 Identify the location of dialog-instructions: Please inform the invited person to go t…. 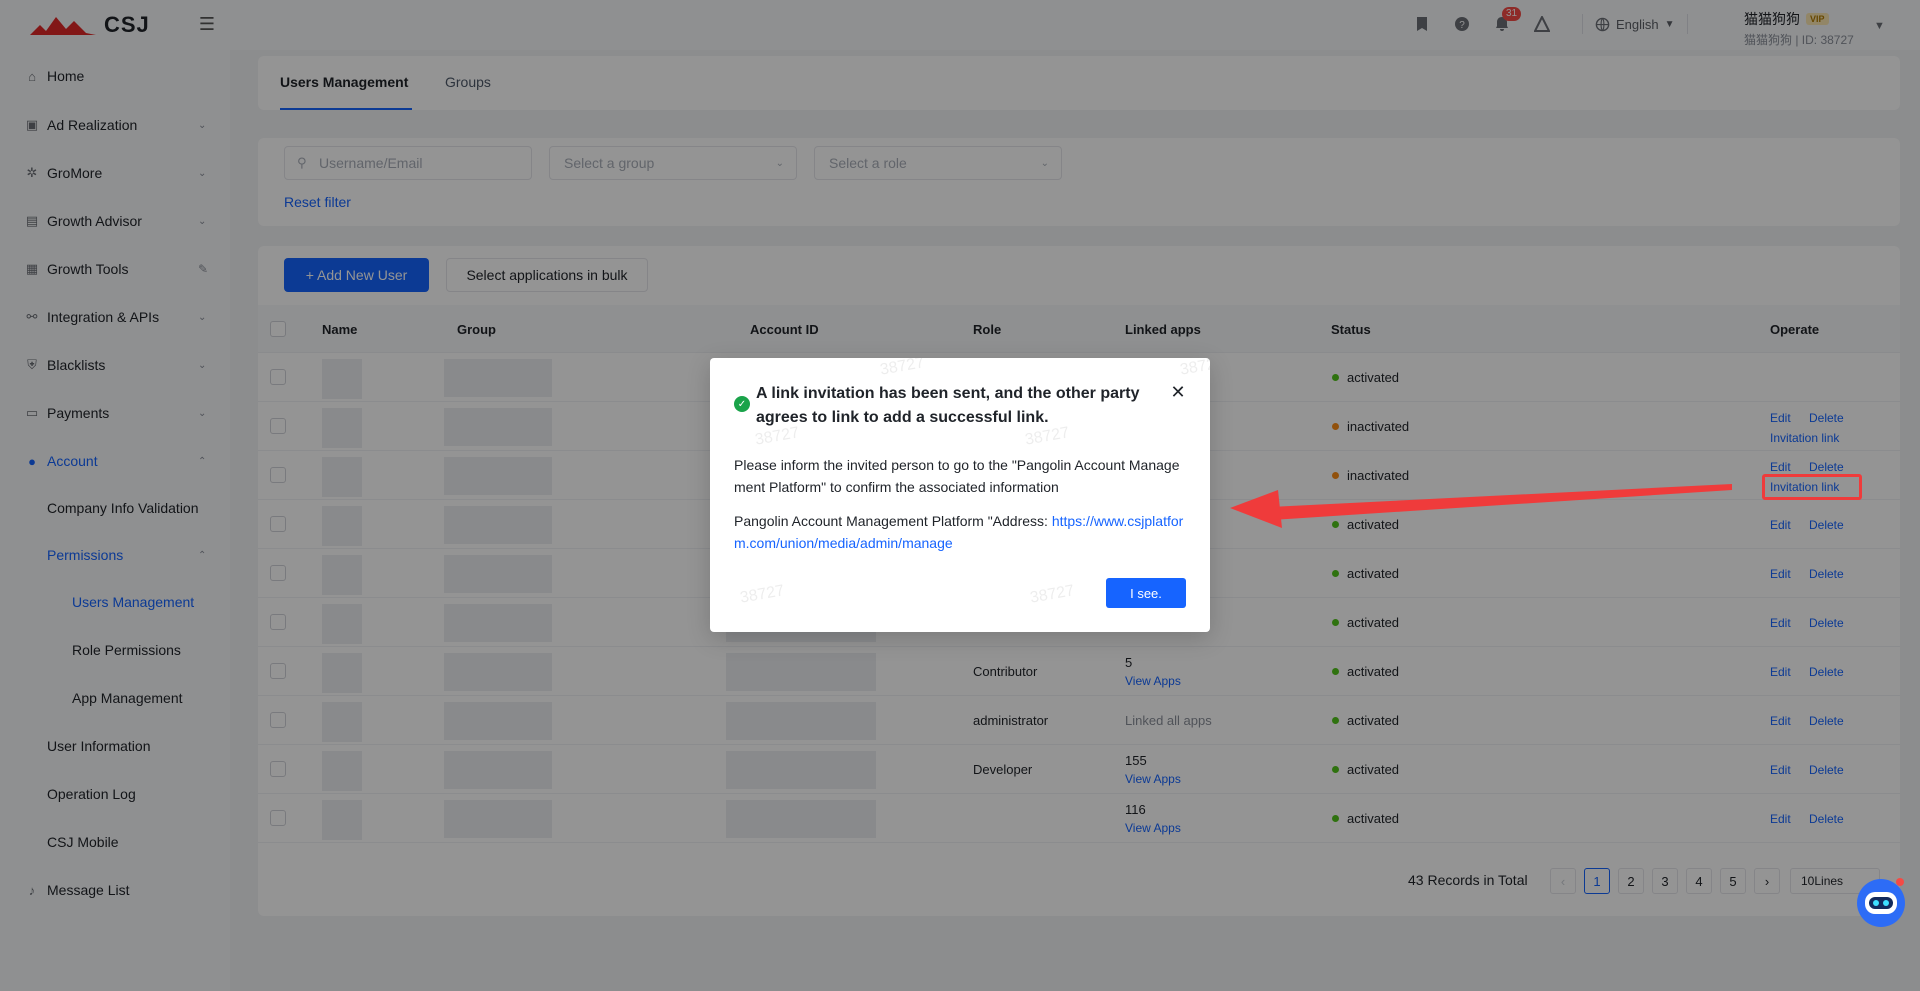
(957, 476).